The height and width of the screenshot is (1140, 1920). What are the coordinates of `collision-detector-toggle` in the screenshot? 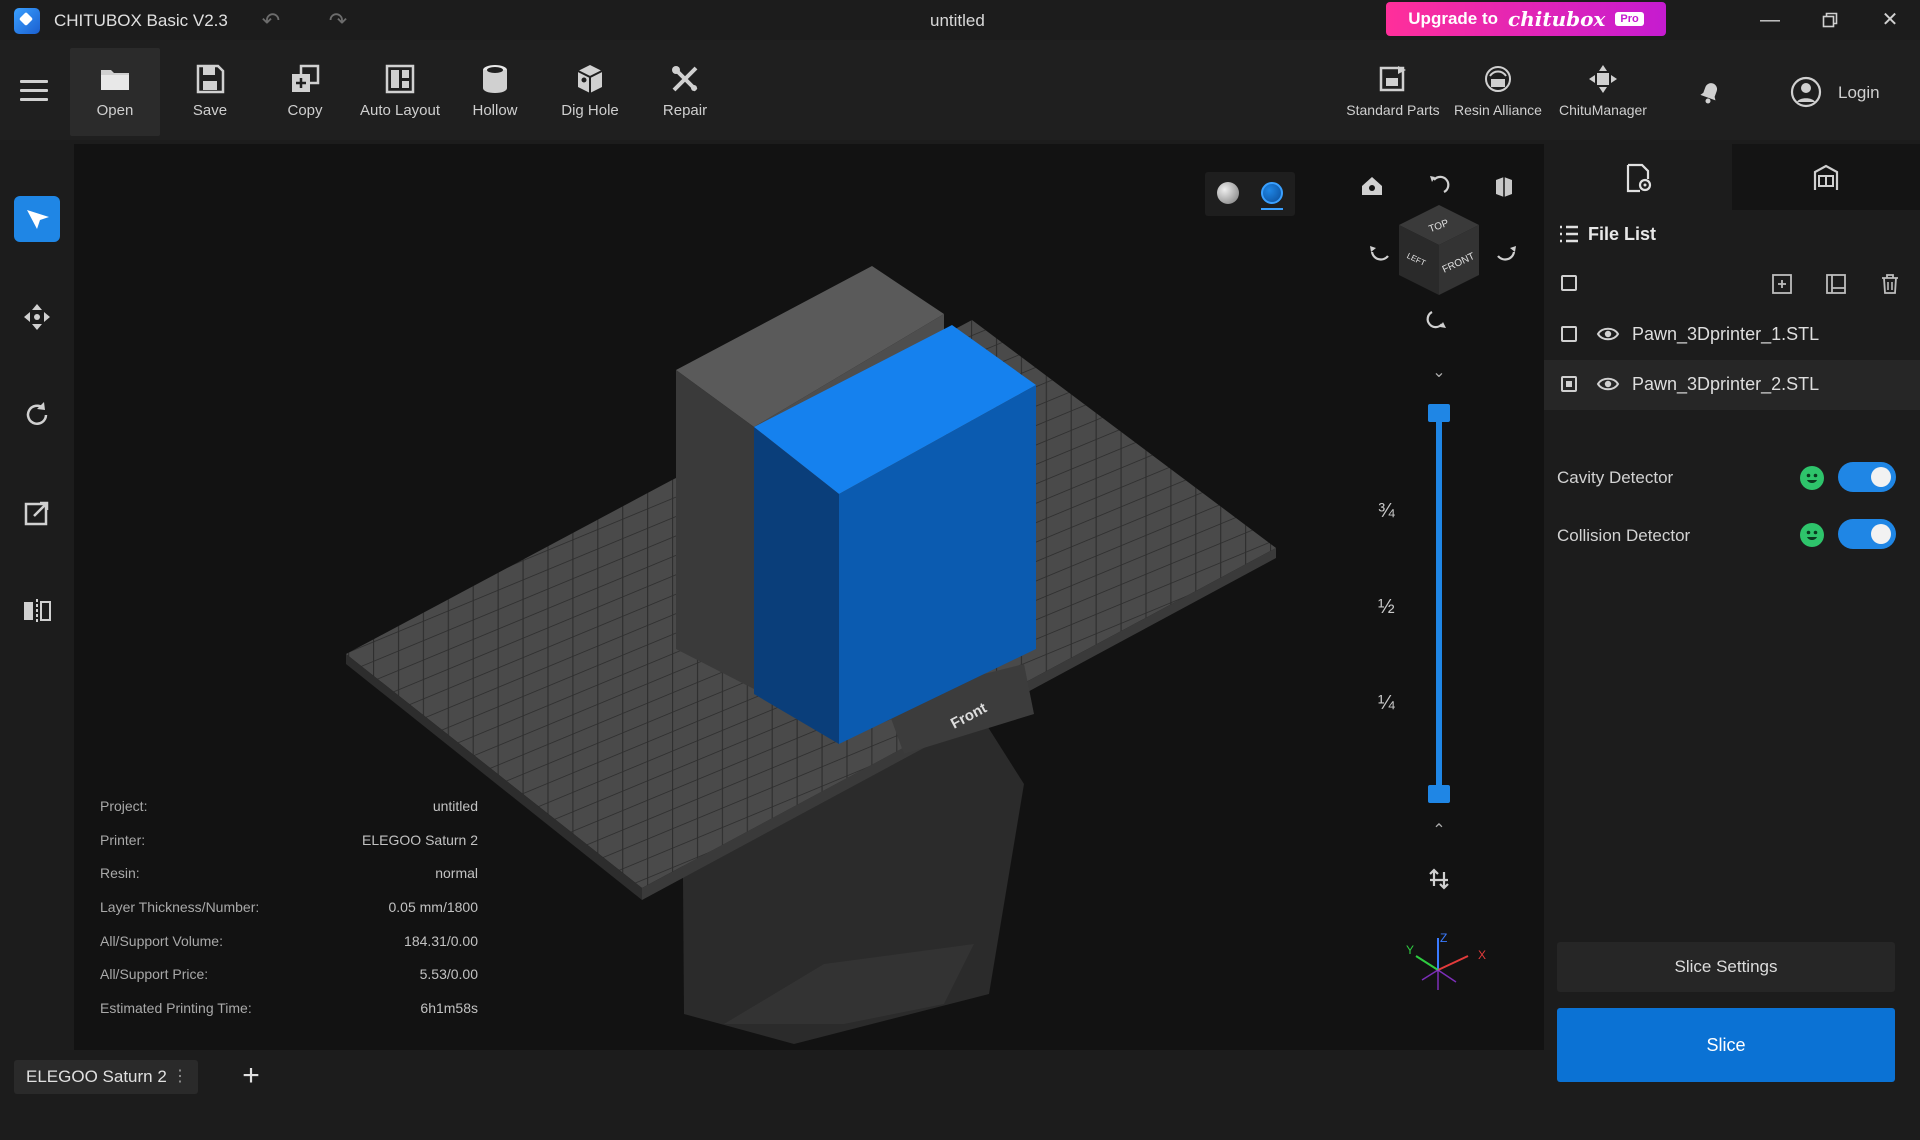 It's located at (1867, 534).